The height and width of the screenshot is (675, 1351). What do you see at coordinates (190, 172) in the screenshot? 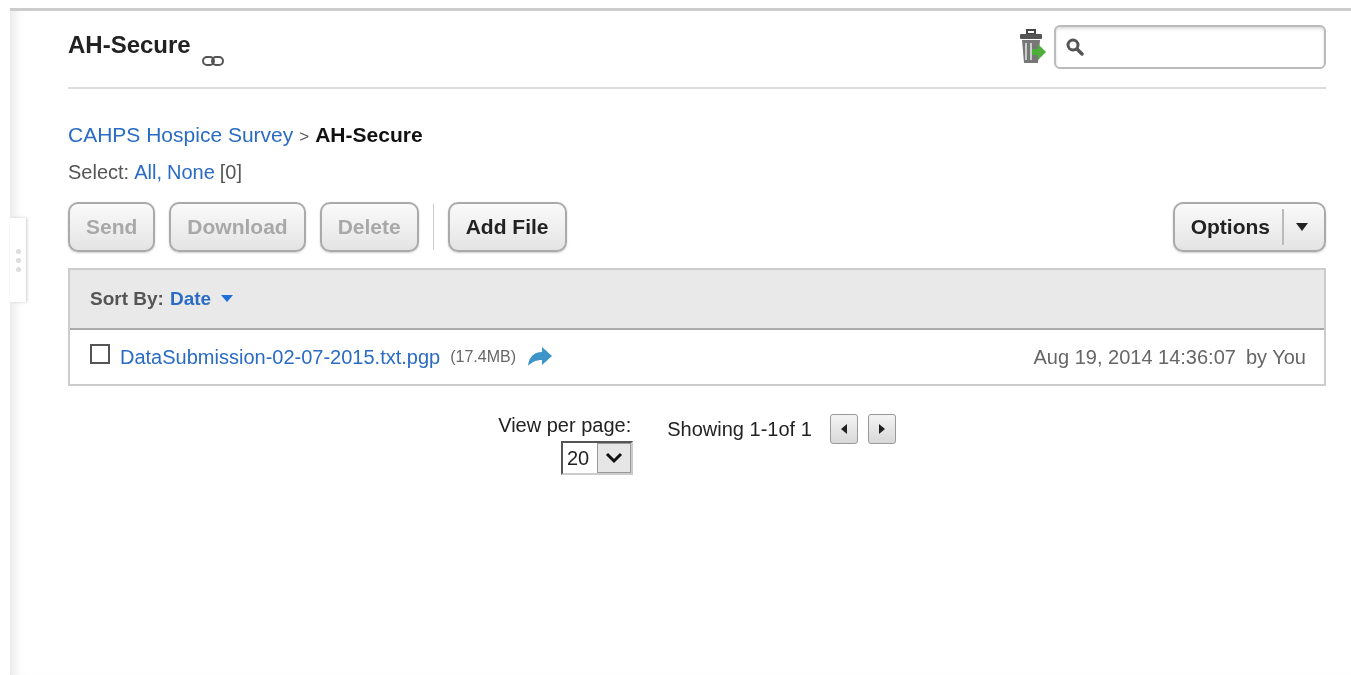
I see `select-none-link: None` at bounding box center [190, 172].